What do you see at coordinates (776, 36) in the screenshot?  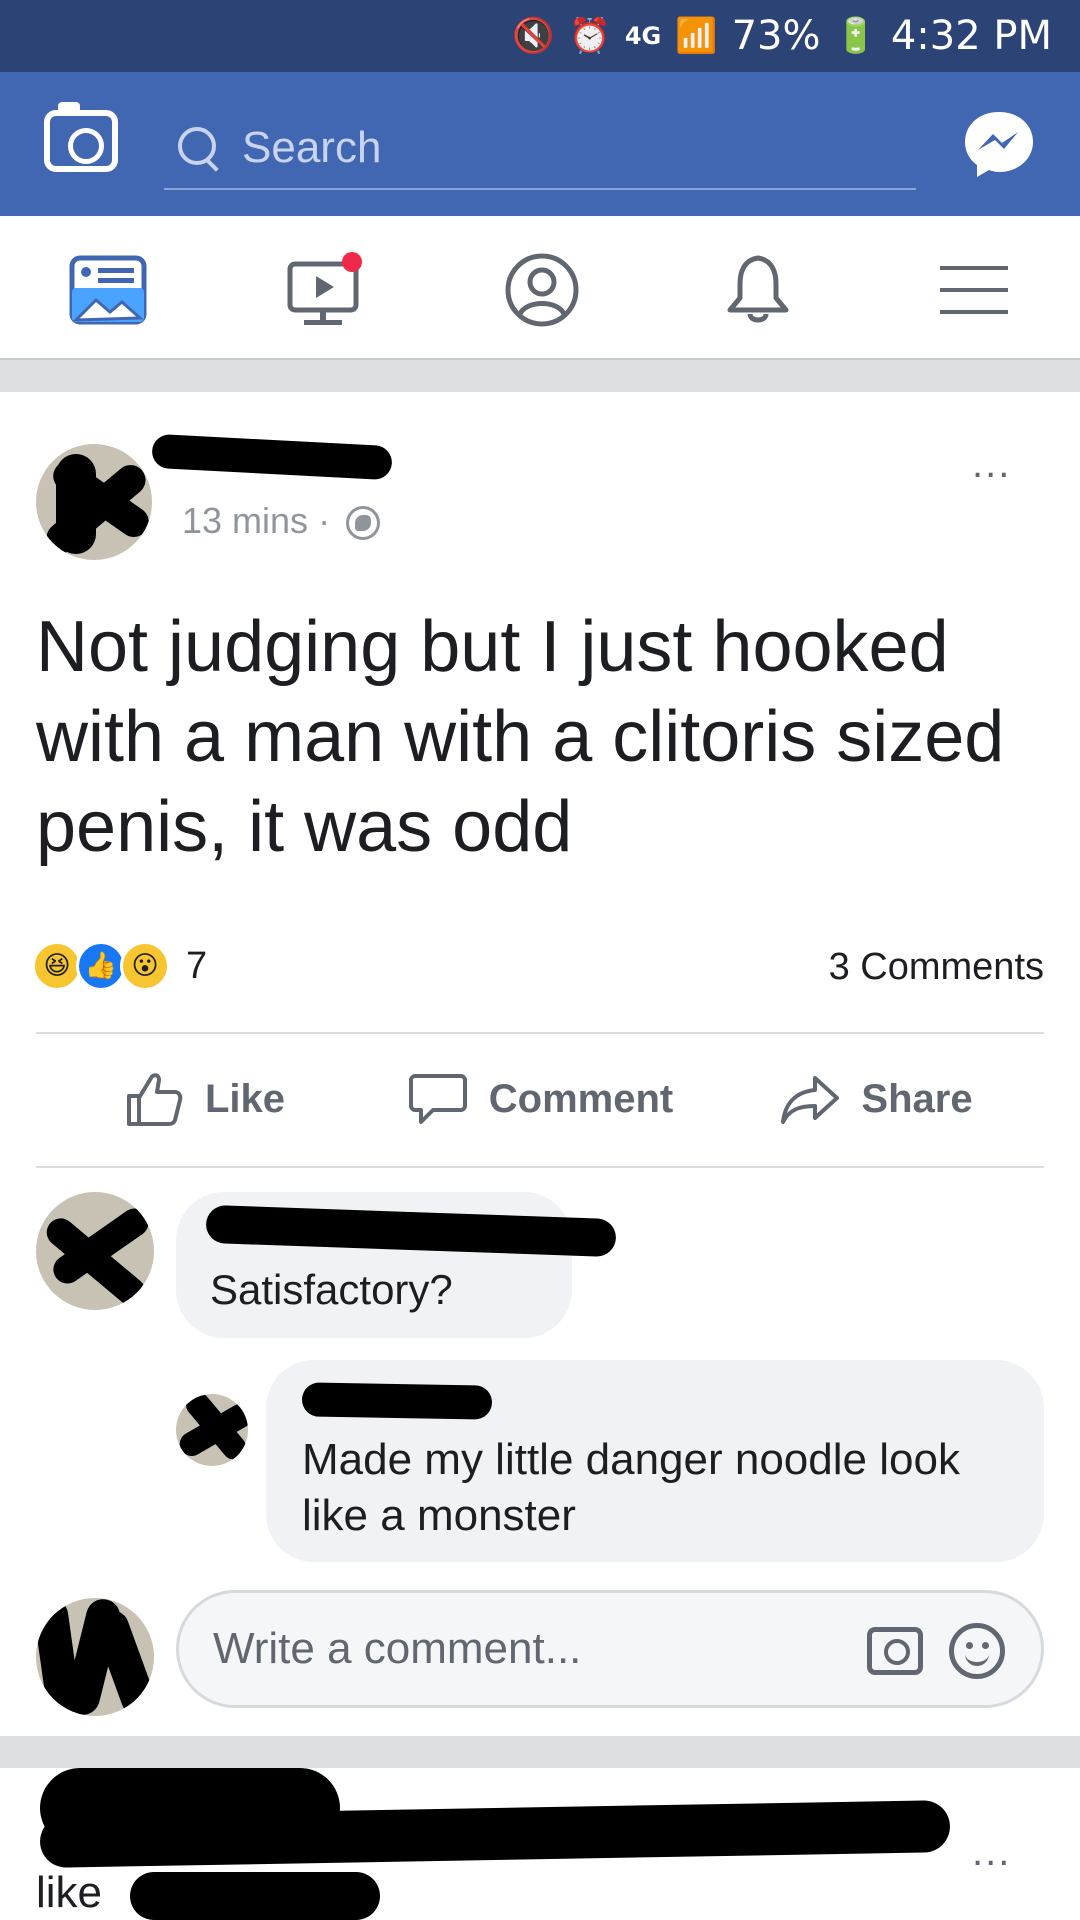 I see `battery-percent: 73%` at bounding box center [776, 36].